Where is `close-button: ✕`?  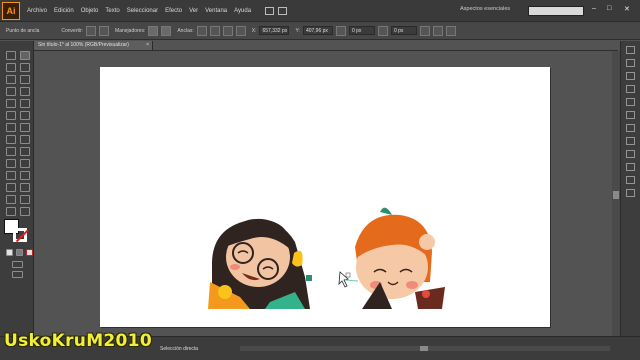 close-button: ✕ is located at coordinates (627, 9).